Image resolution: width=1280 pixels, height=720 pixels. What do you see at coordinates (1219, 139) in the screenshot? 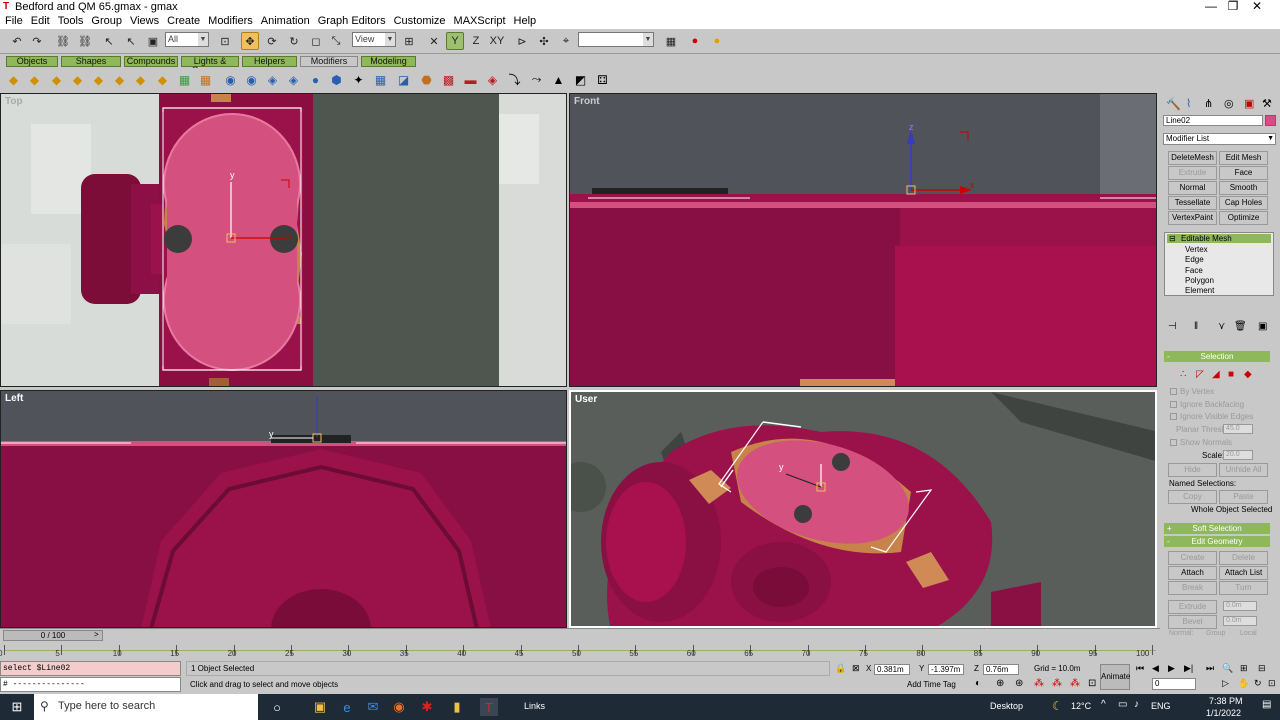
I see `modifier-list-dropdown: Modifier List ▼` at bounding box center [1219, 139].